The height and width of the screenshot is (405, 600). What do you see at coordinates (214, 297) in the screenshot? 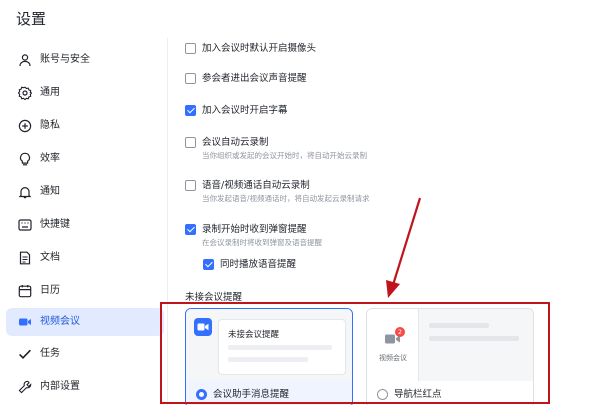
I see `missed-meeting-section-title: 未接会议提醒` at bounding box center [214, 297].